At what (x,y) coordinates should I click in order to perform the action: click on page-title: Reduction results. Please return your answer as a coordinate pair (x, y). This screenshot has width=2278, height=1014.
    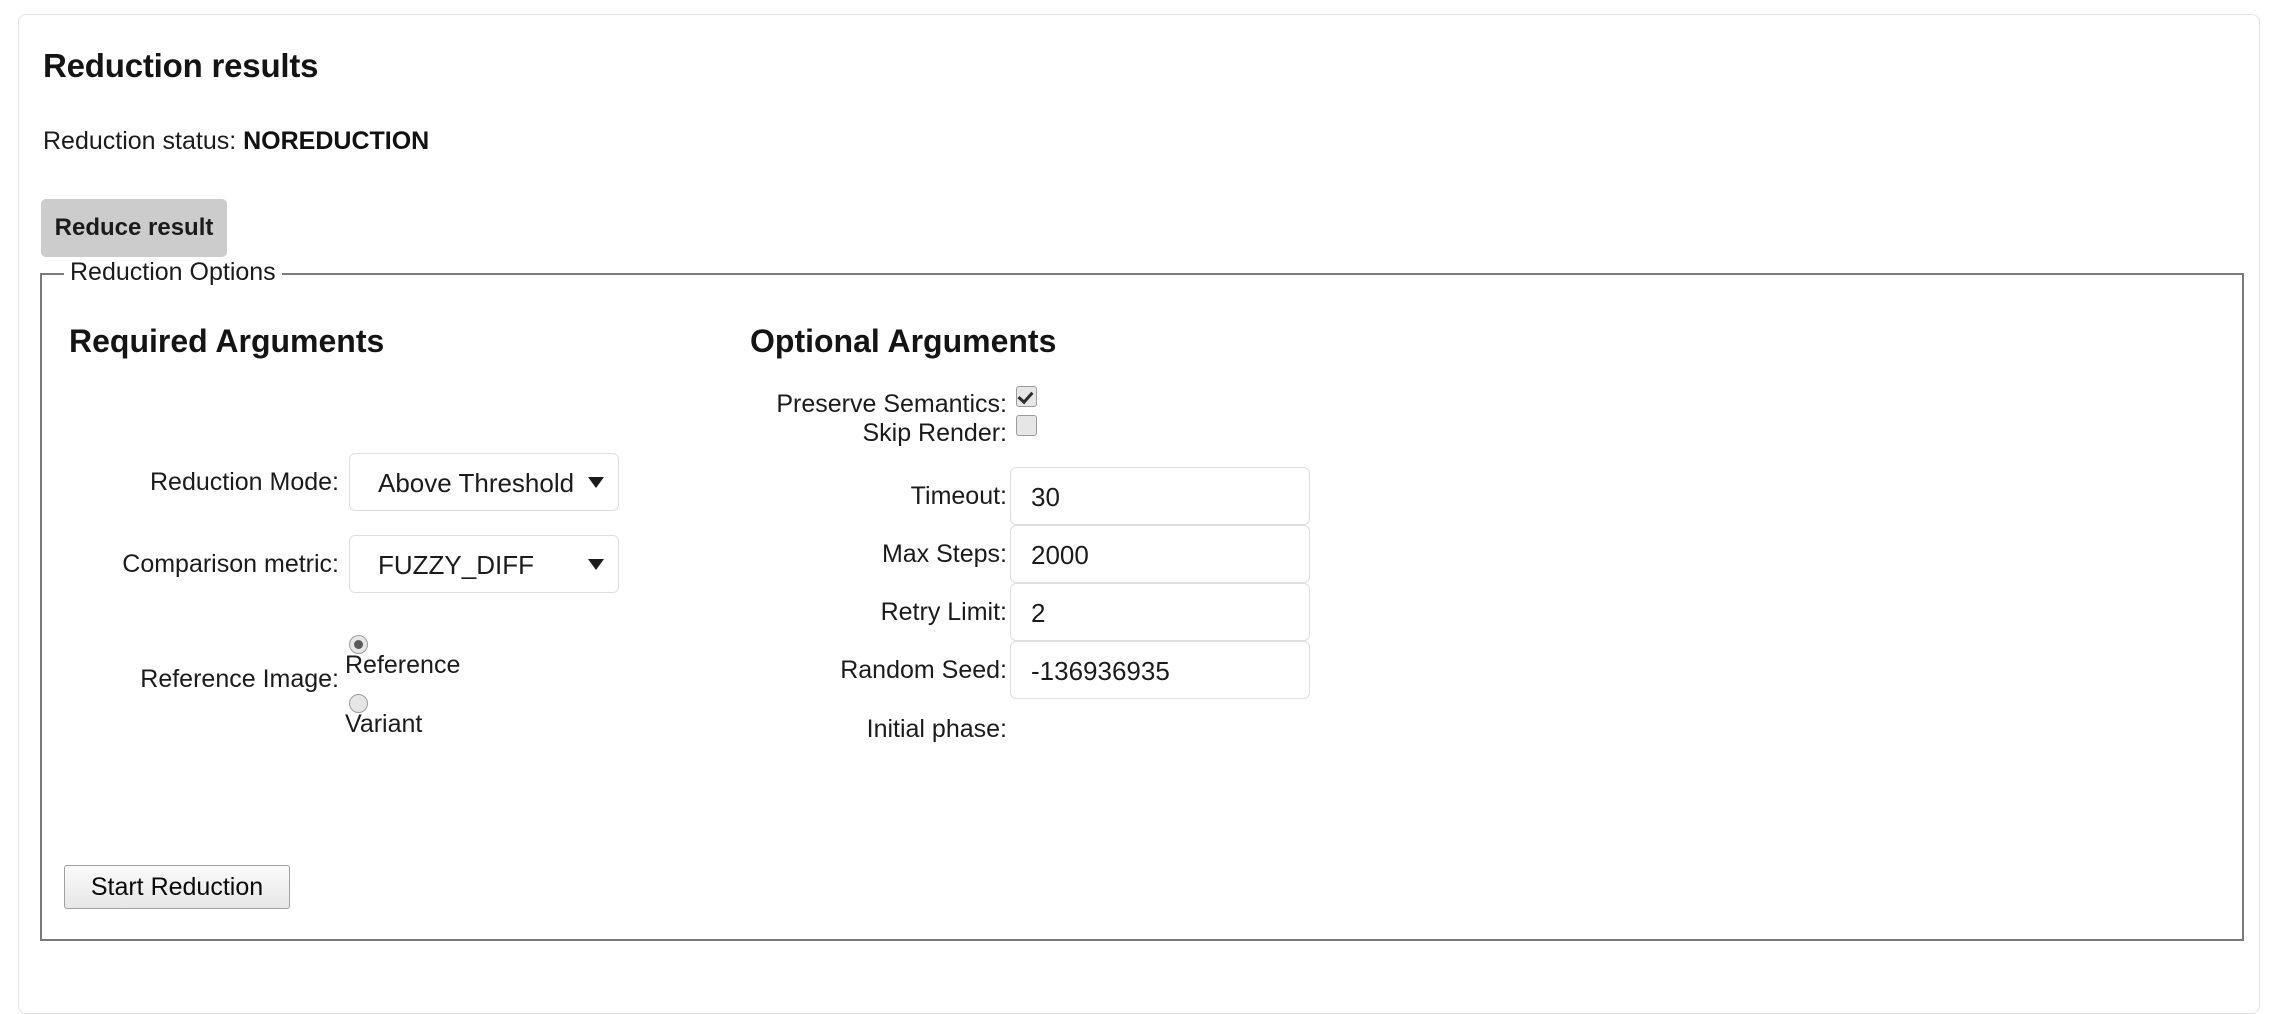
    Looking at the image, I should click on (181, 65).